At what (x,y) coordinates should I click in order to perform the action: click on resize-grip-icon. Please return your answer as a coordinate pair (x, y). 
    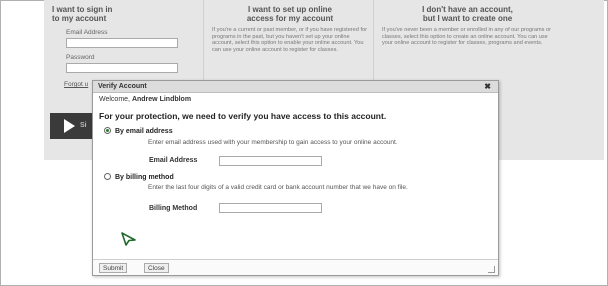
    Looking at the image, I should click on (491, 269).